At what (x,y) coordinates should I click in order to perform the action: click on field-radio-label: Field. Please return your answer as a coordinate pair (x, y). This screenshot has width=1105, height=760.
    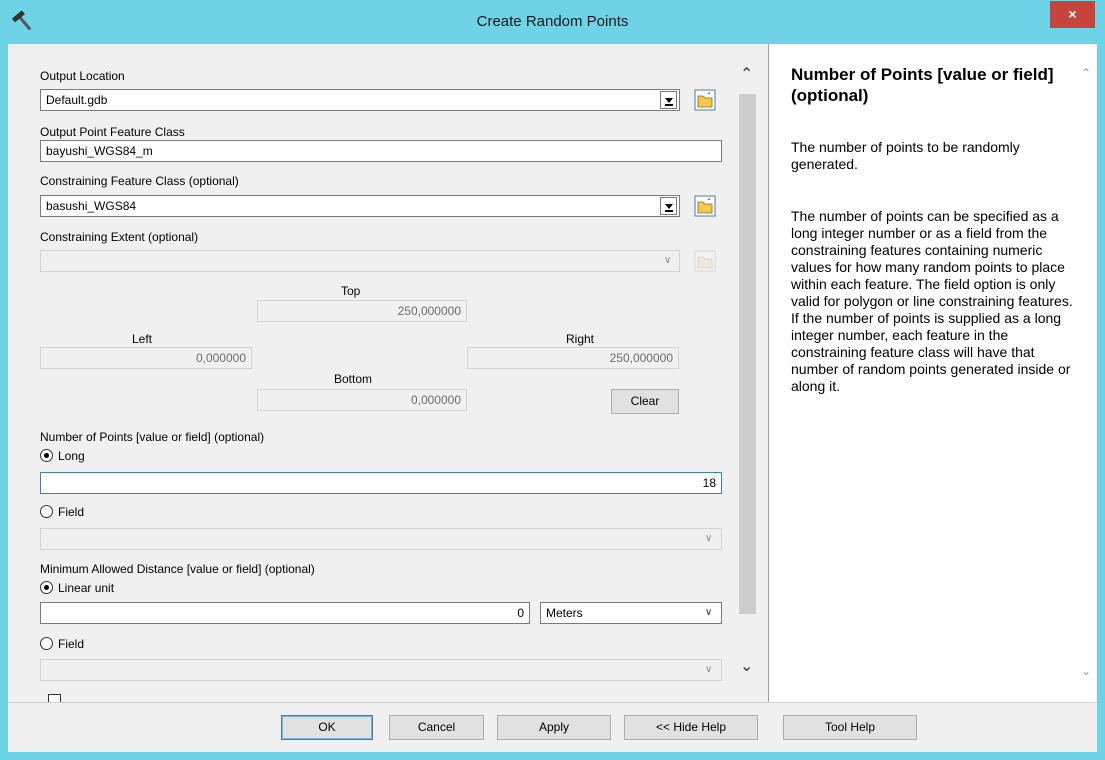
    Looking at the image, I should click on (71, 512).